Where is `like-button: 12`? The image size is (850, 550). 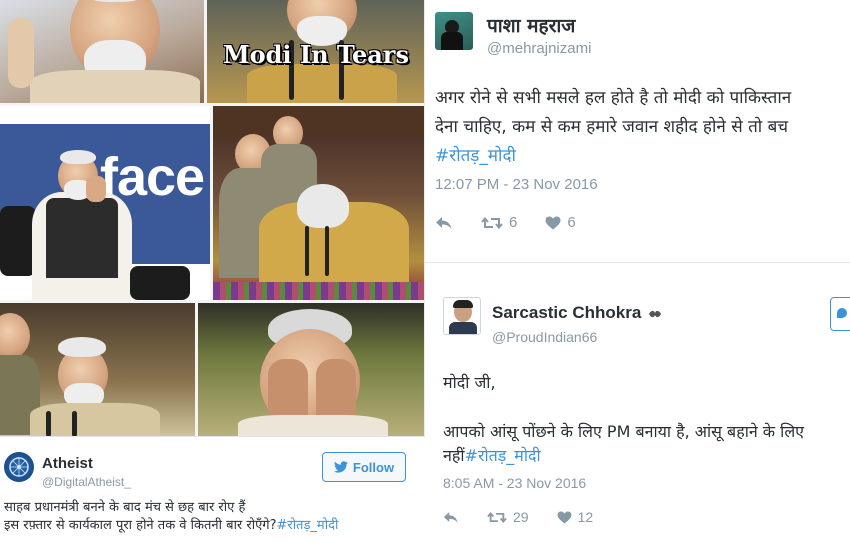
like-button: 12 is located at coordinates (575, 517).